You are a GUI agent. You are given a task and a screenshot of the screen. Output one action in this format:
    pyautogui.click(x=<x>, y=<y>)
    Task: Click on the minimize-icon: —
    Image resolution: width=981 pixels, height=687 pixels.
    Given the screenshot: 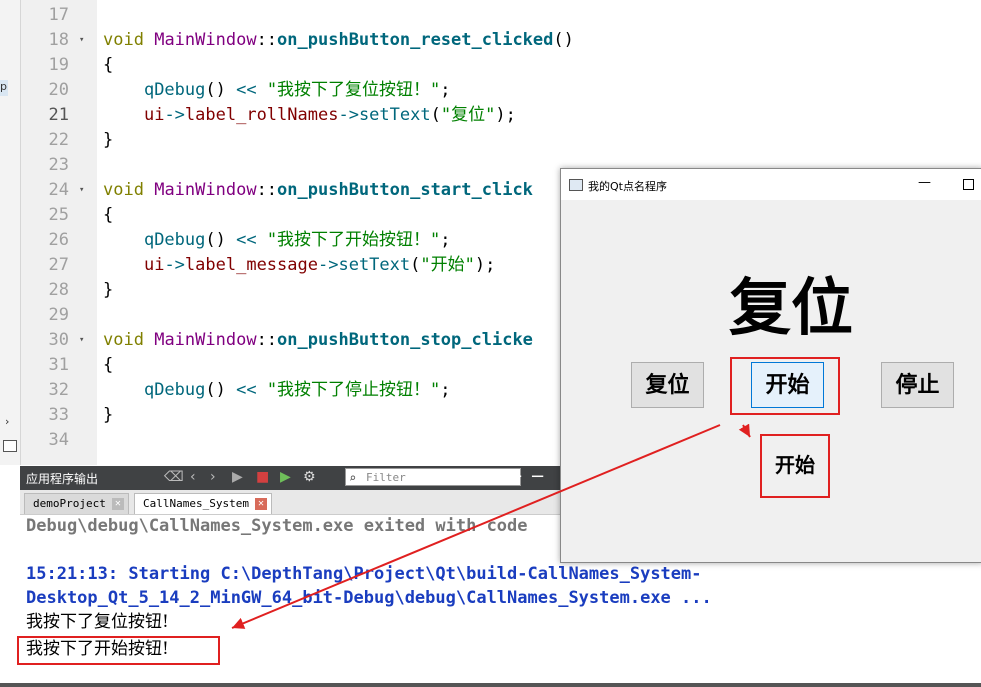 What is the action you would take?
    pyautogui.click(x=924, y=182)
    